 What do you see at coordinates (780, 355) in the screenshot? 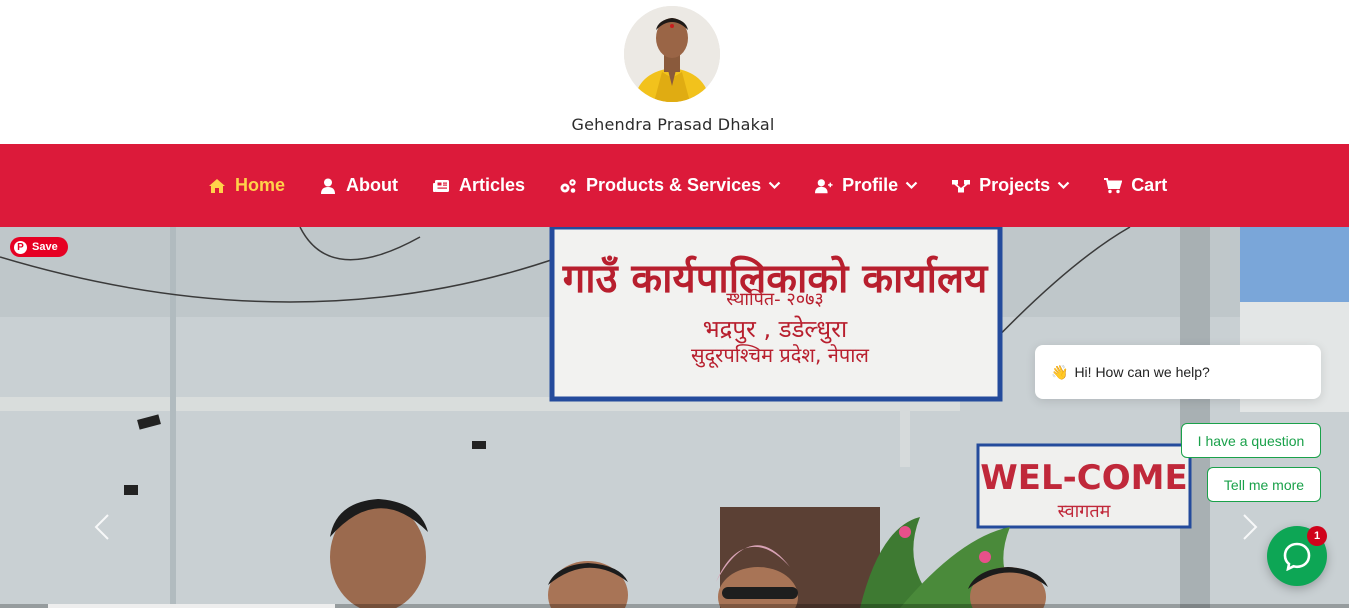
I see `sign-line-4: सुदूरपश्चिम प्रदेश, नेपाल` at bounding box center [780, 355].